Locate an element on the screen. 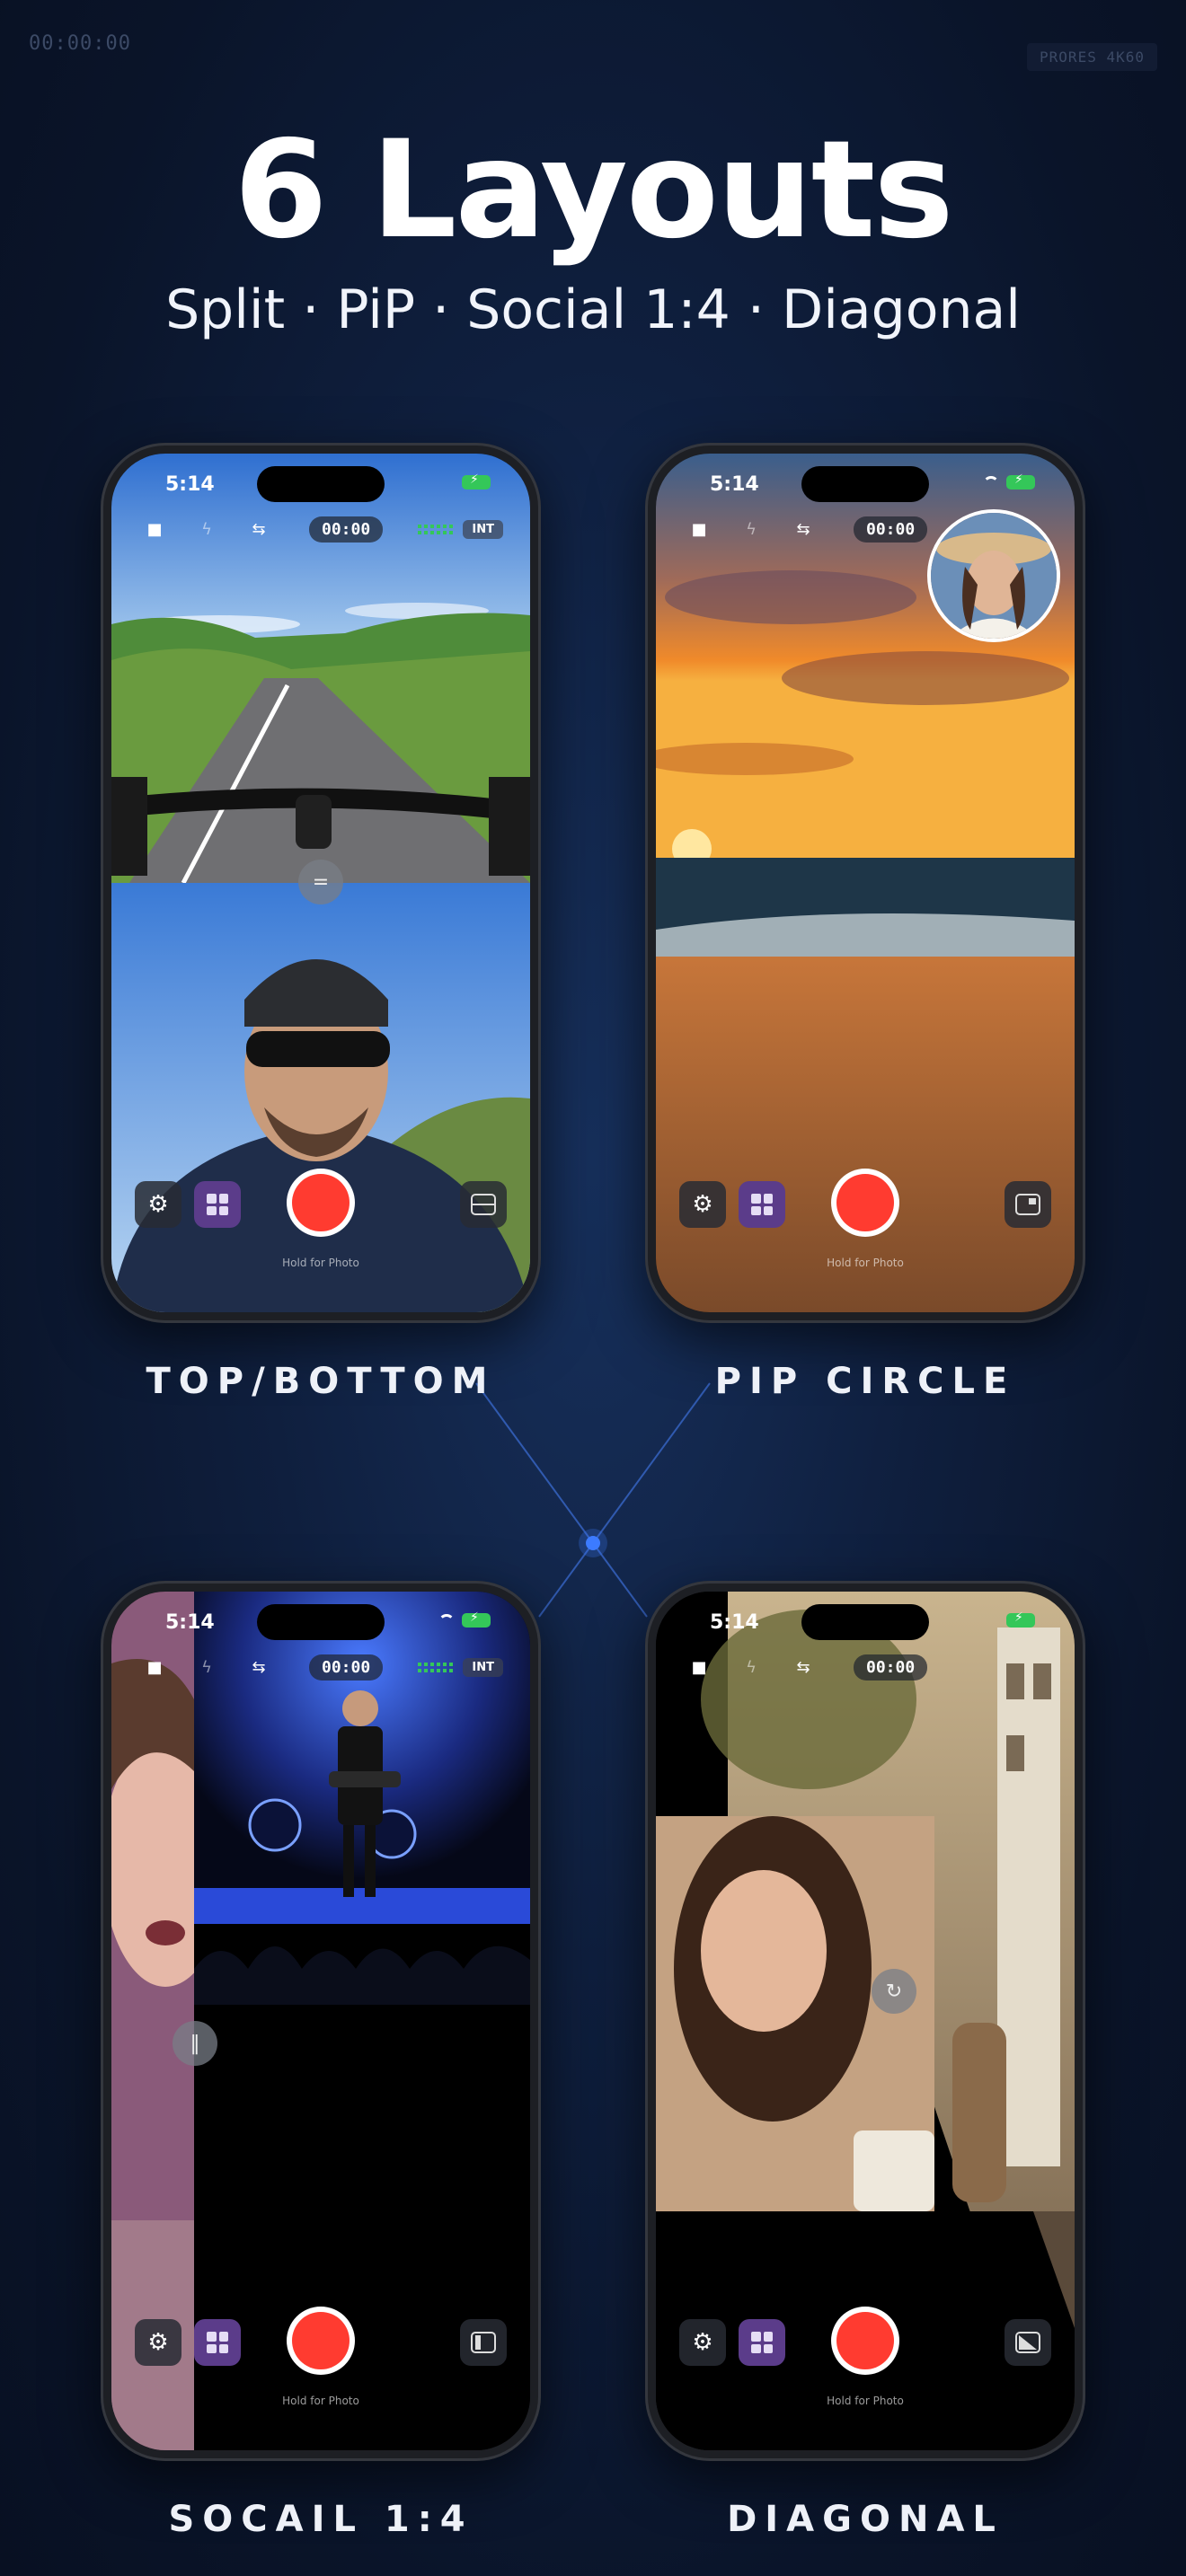  pip-circle-preview is located at coordinates (993, 575).